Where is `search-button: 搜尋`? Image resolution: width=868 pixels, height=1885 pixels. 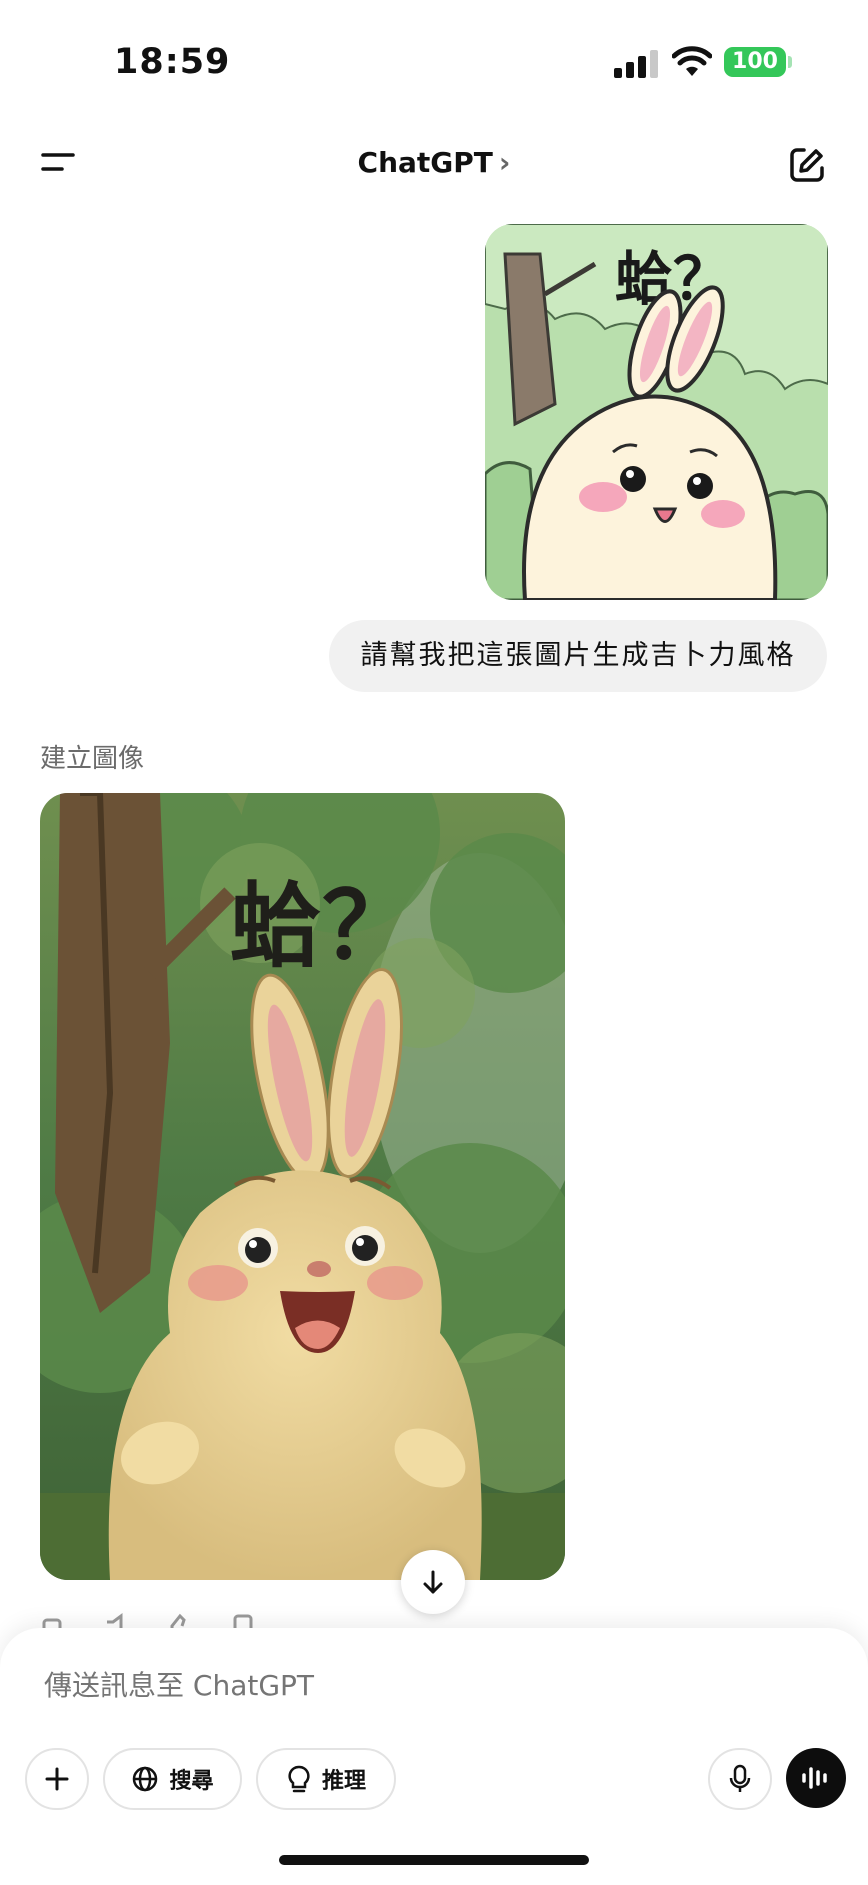 search-button: 搜尋 is located at coordinates (172, 1779).